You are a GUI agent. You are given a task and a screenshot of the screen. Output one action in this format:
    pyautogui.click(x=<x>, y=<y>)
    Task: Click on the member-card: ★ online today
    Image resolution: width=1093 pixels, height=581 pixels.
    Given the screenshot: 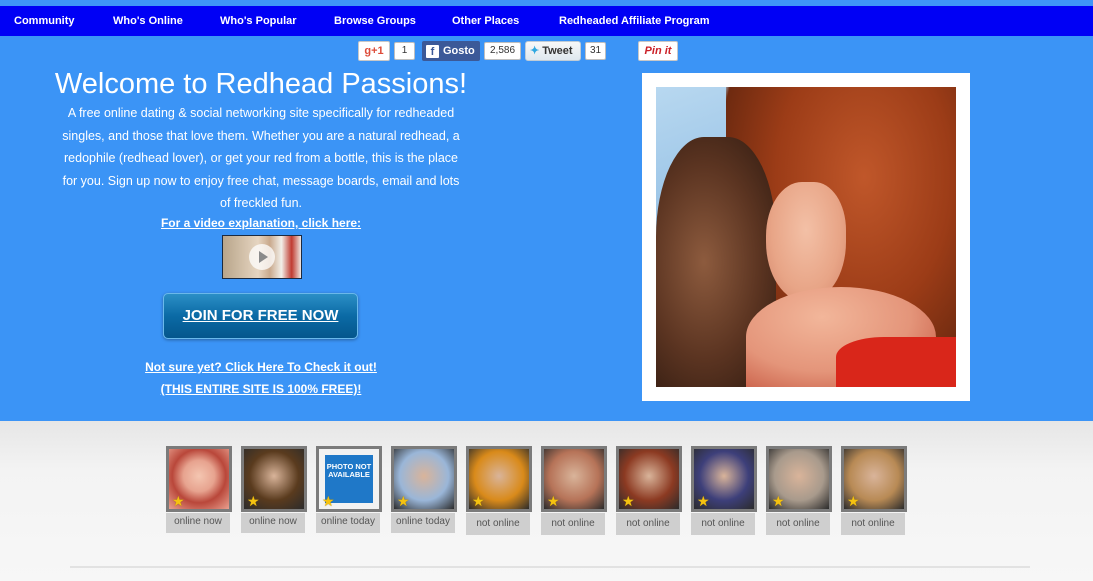 What is the action you would take?
    pyautogui.click(x=424, y=489)
    